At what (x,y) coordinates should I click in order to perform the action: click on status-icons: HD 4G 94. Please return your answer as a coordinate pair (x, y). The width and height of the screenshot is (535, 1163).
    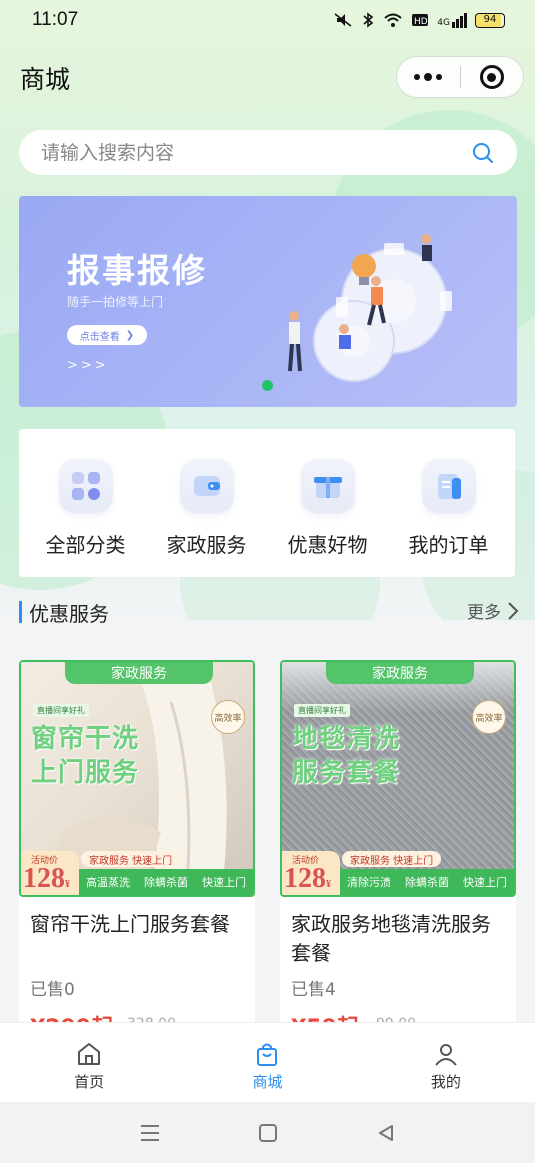
    Looking at the image, I should click on (419, 20).